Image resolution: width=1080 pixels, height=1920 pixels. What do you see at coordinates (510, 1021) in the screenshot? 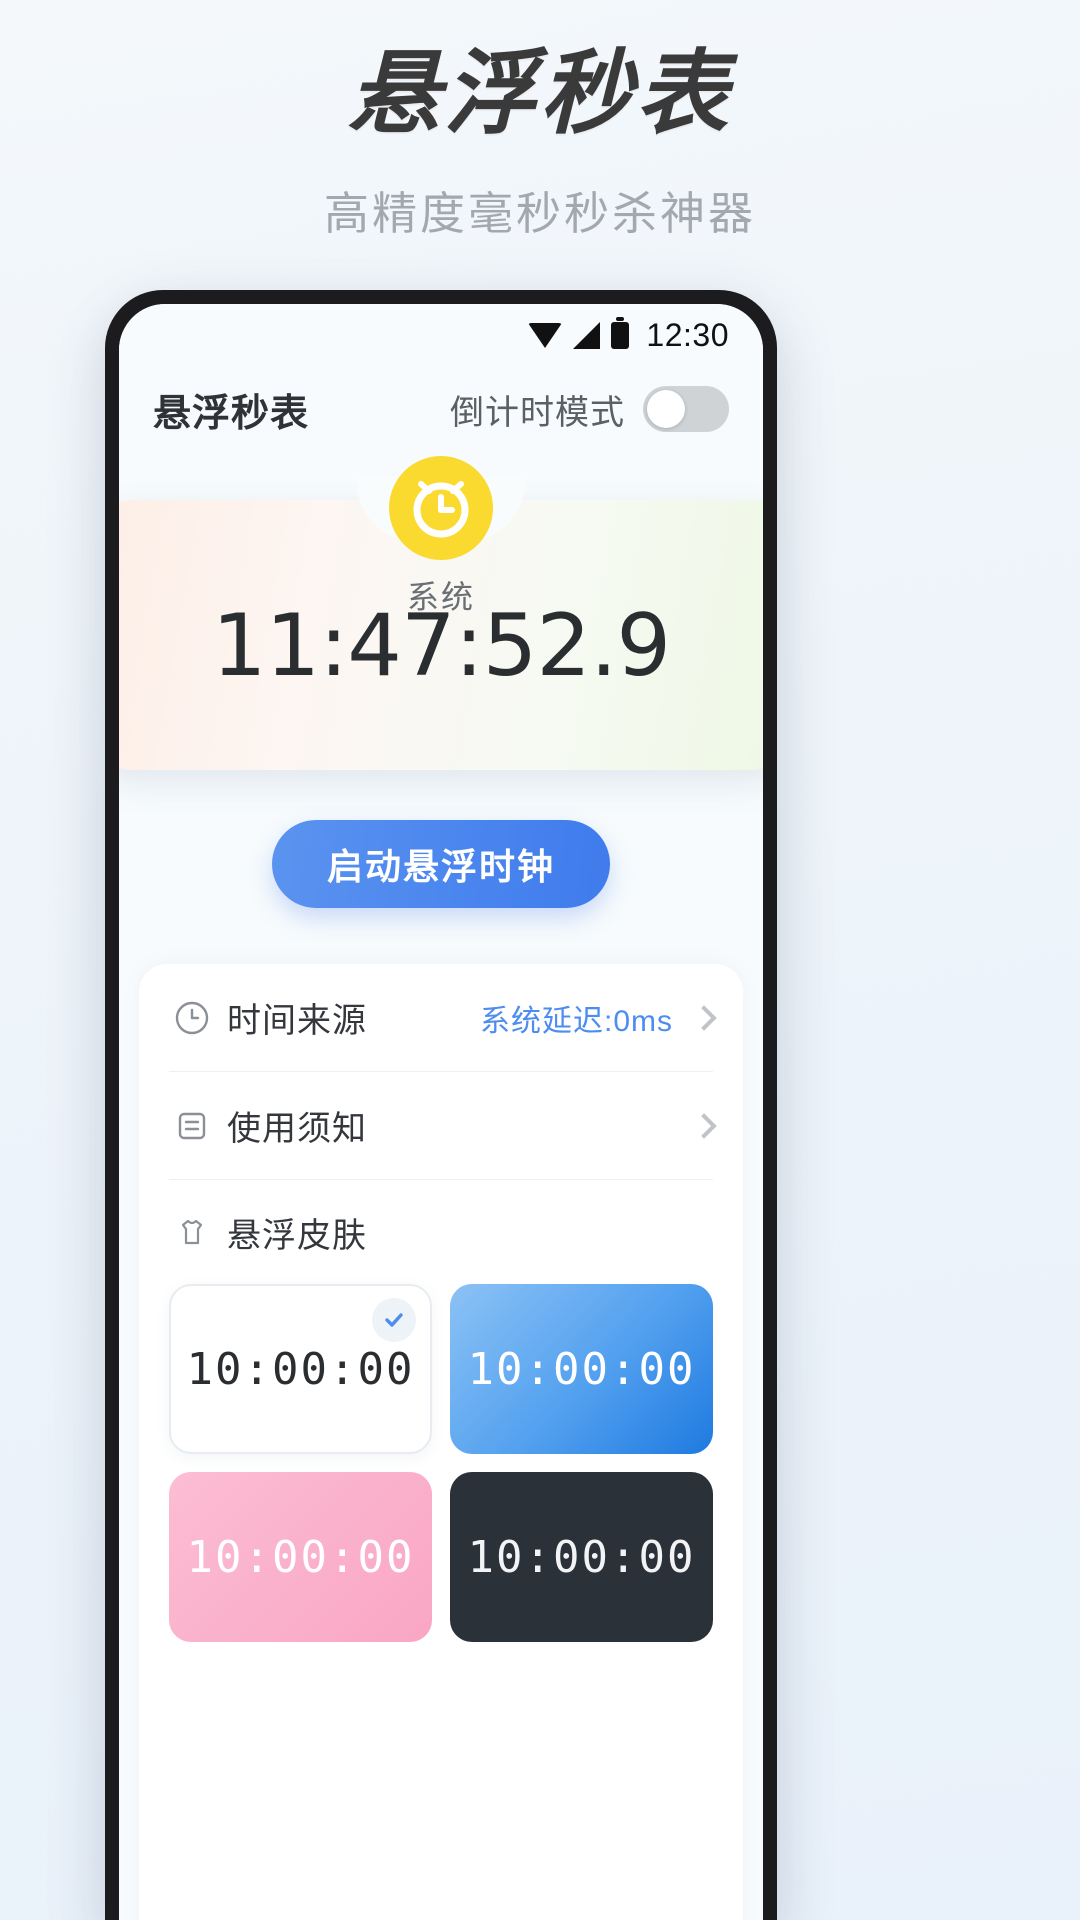
I see `time-source-value: 系统` at bounding box center [510, 1021].